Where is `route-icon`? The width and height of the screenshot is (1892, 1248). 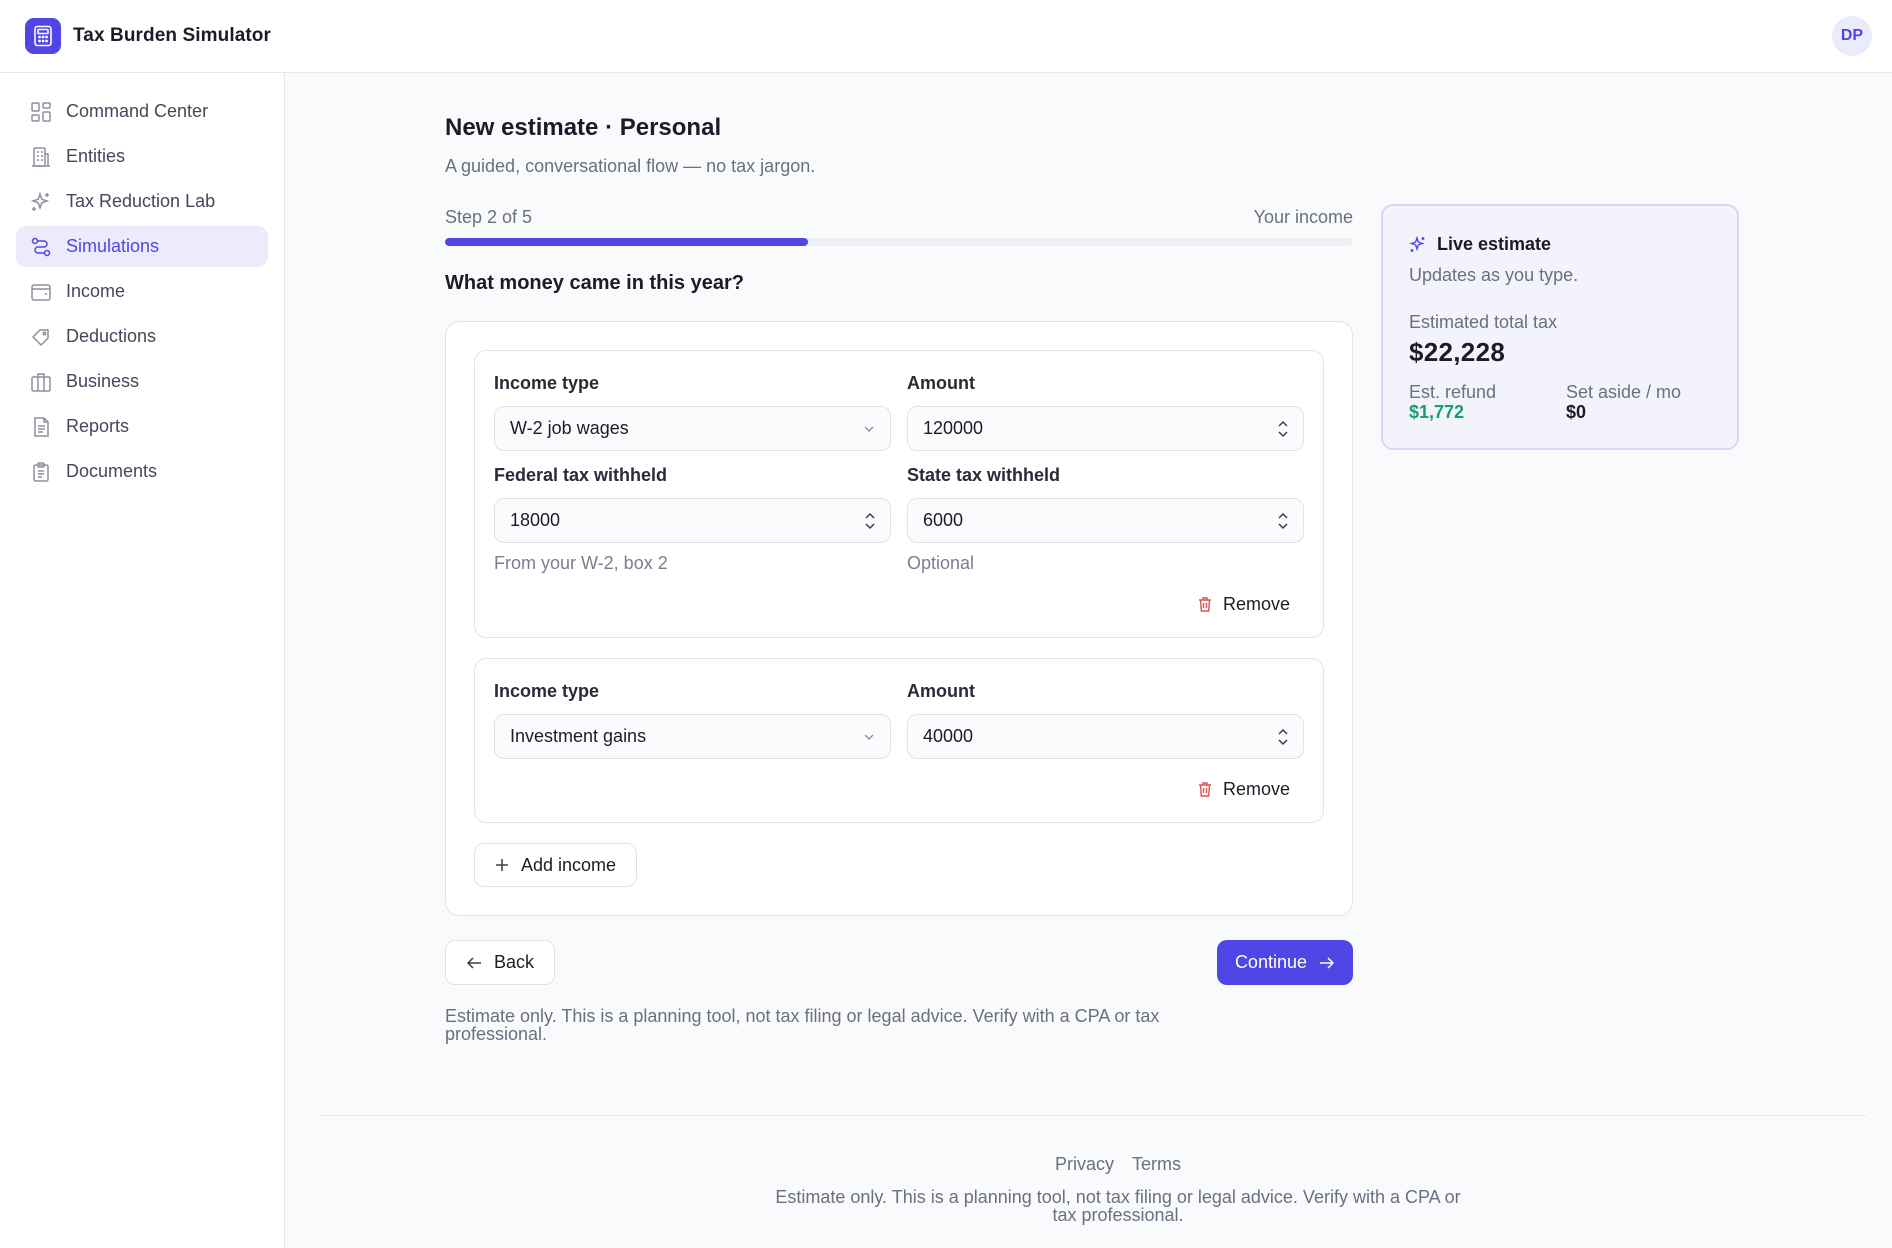
route-icon is located at coordinates (41, 246).